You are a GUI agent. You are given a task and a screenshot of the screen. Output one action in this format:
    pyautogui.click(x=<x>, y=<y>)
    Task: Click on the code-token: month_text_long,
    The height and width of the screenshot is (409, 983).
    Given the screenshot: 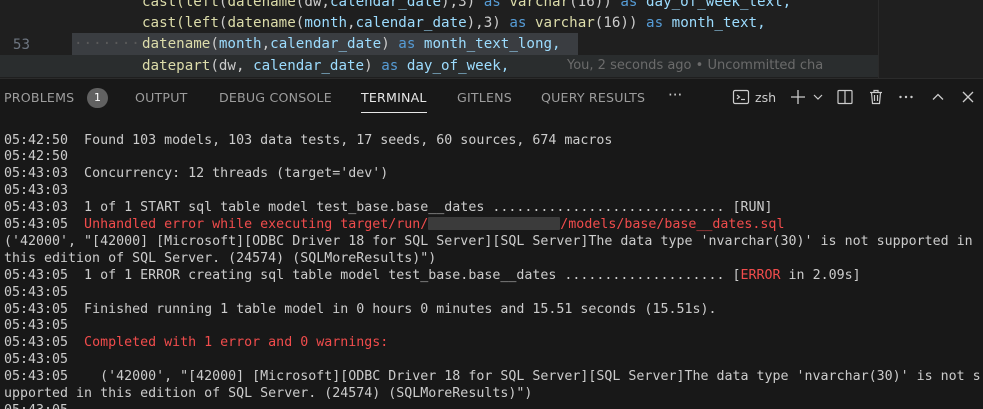 What is the action you would take?
    pyautogui.click(x=492, y=44)
    